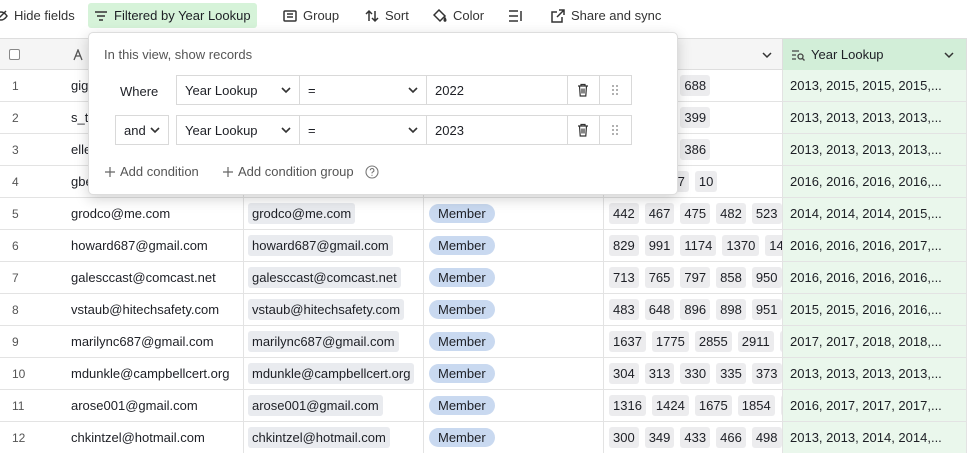 The image size is (967, 453). I want to click on lookup-icon, so click(798, 55).